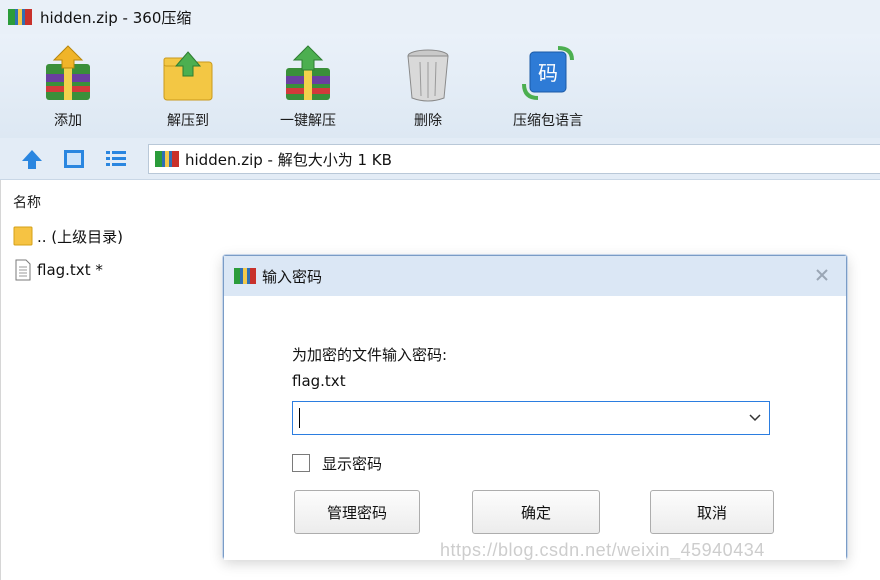 This screenshot has width=880, height=580. What do you see at coordinates (188, 121) in the screenshot?
I see `extract-to-label: 解压到` at bounding box center [188, 121].